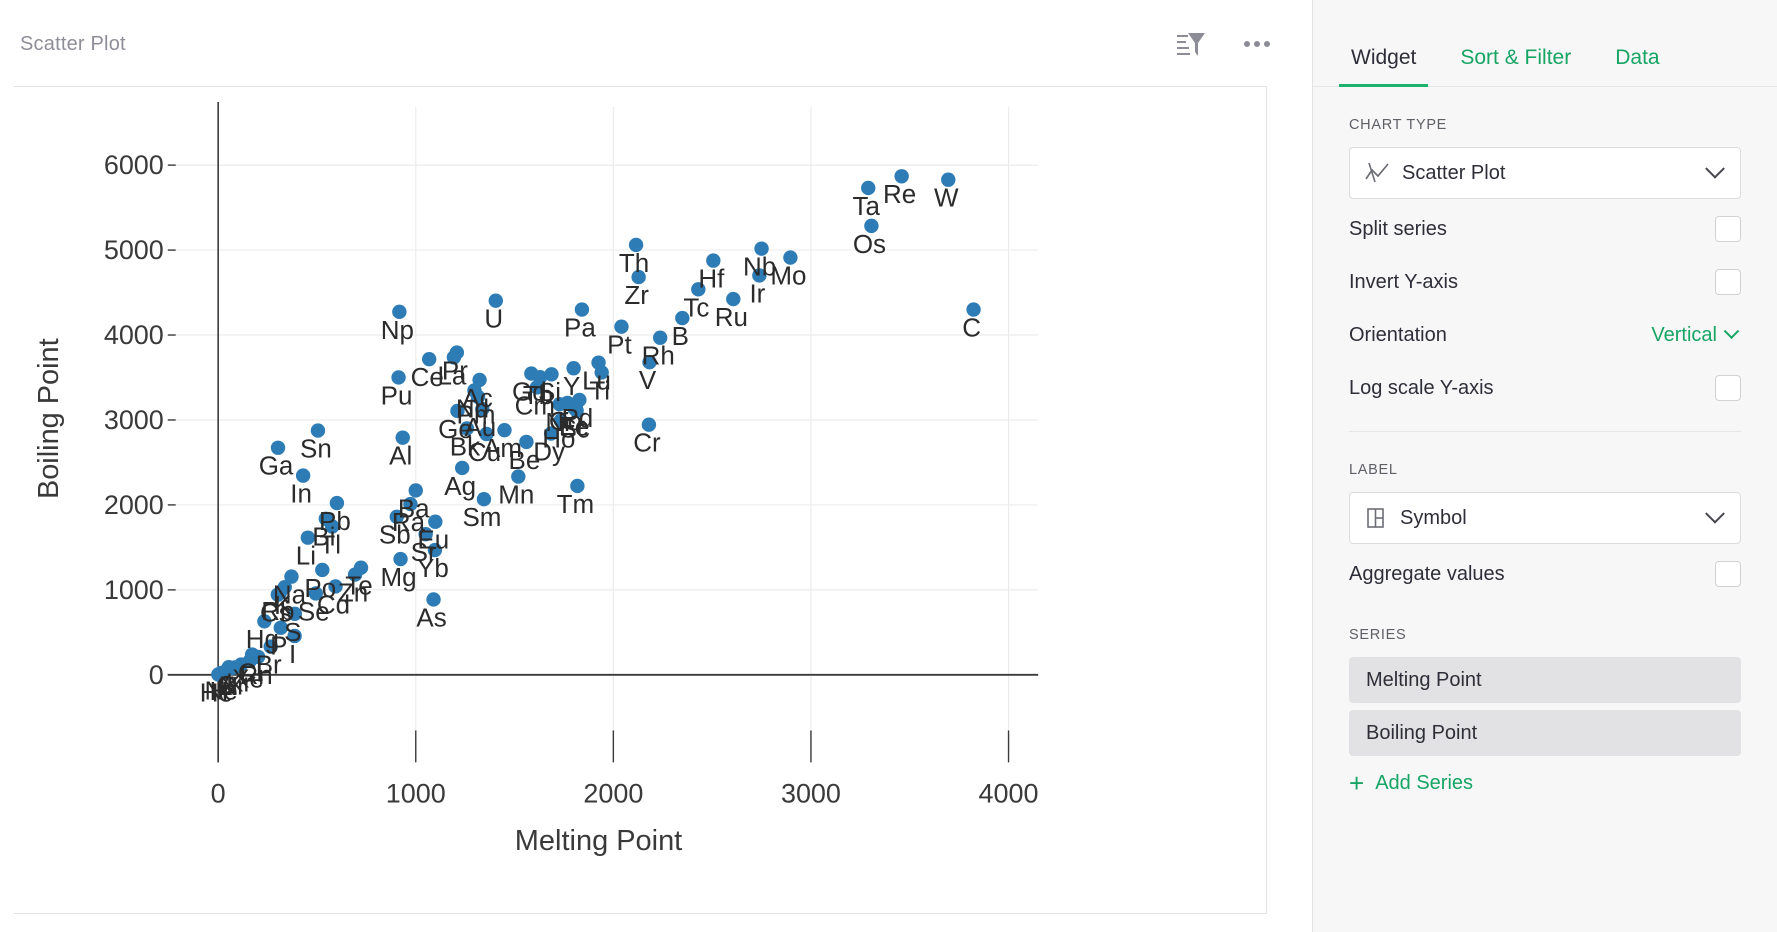  Describe the element at coordinates (134, 165) in the screenshot. I see `svg-text: 6000` at that location.